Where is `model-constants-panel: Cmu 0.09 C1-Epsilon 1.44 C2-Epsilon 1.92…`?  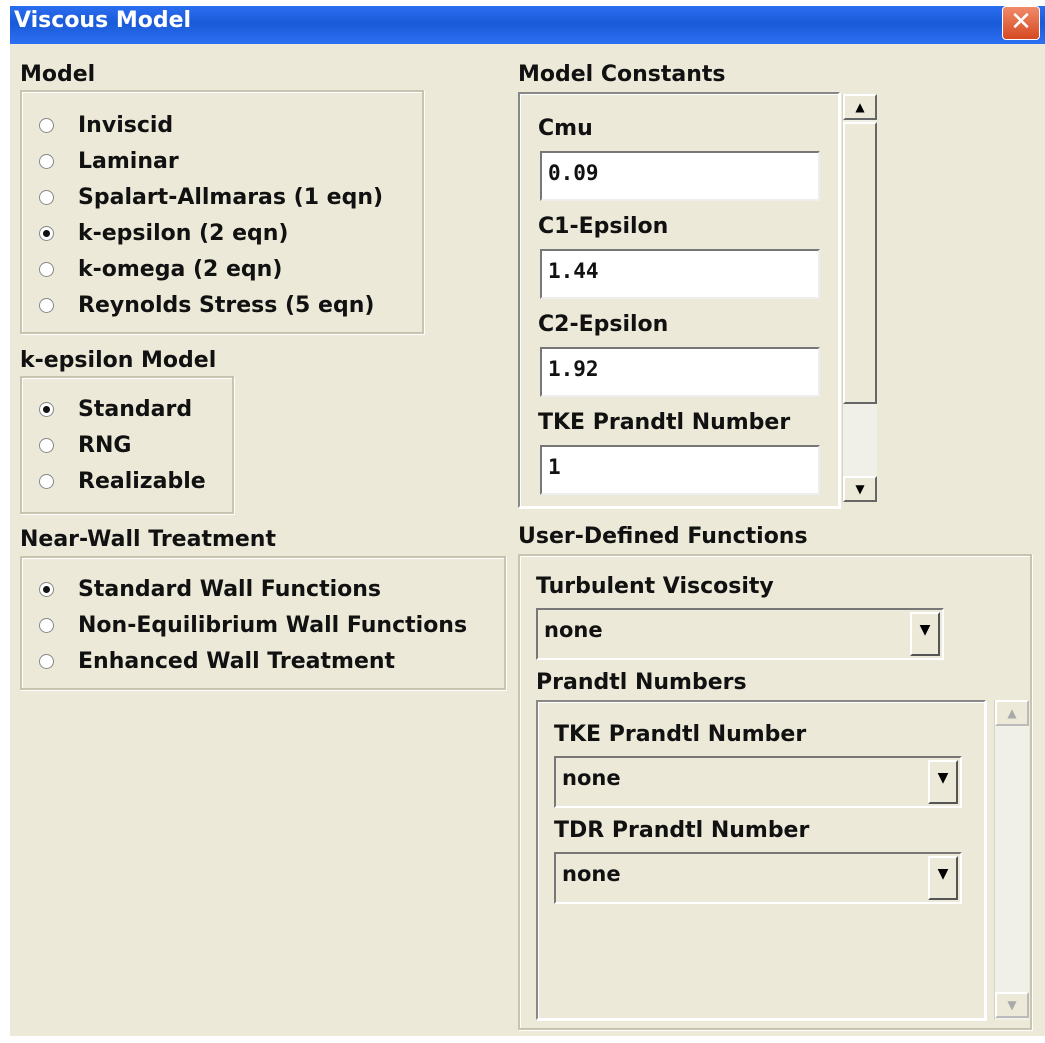
model-constants-panel: Cmu 0.09 C1-Epsilon 1.44 C2-Epsilon 1.92… is located at coordinates (679, 300).